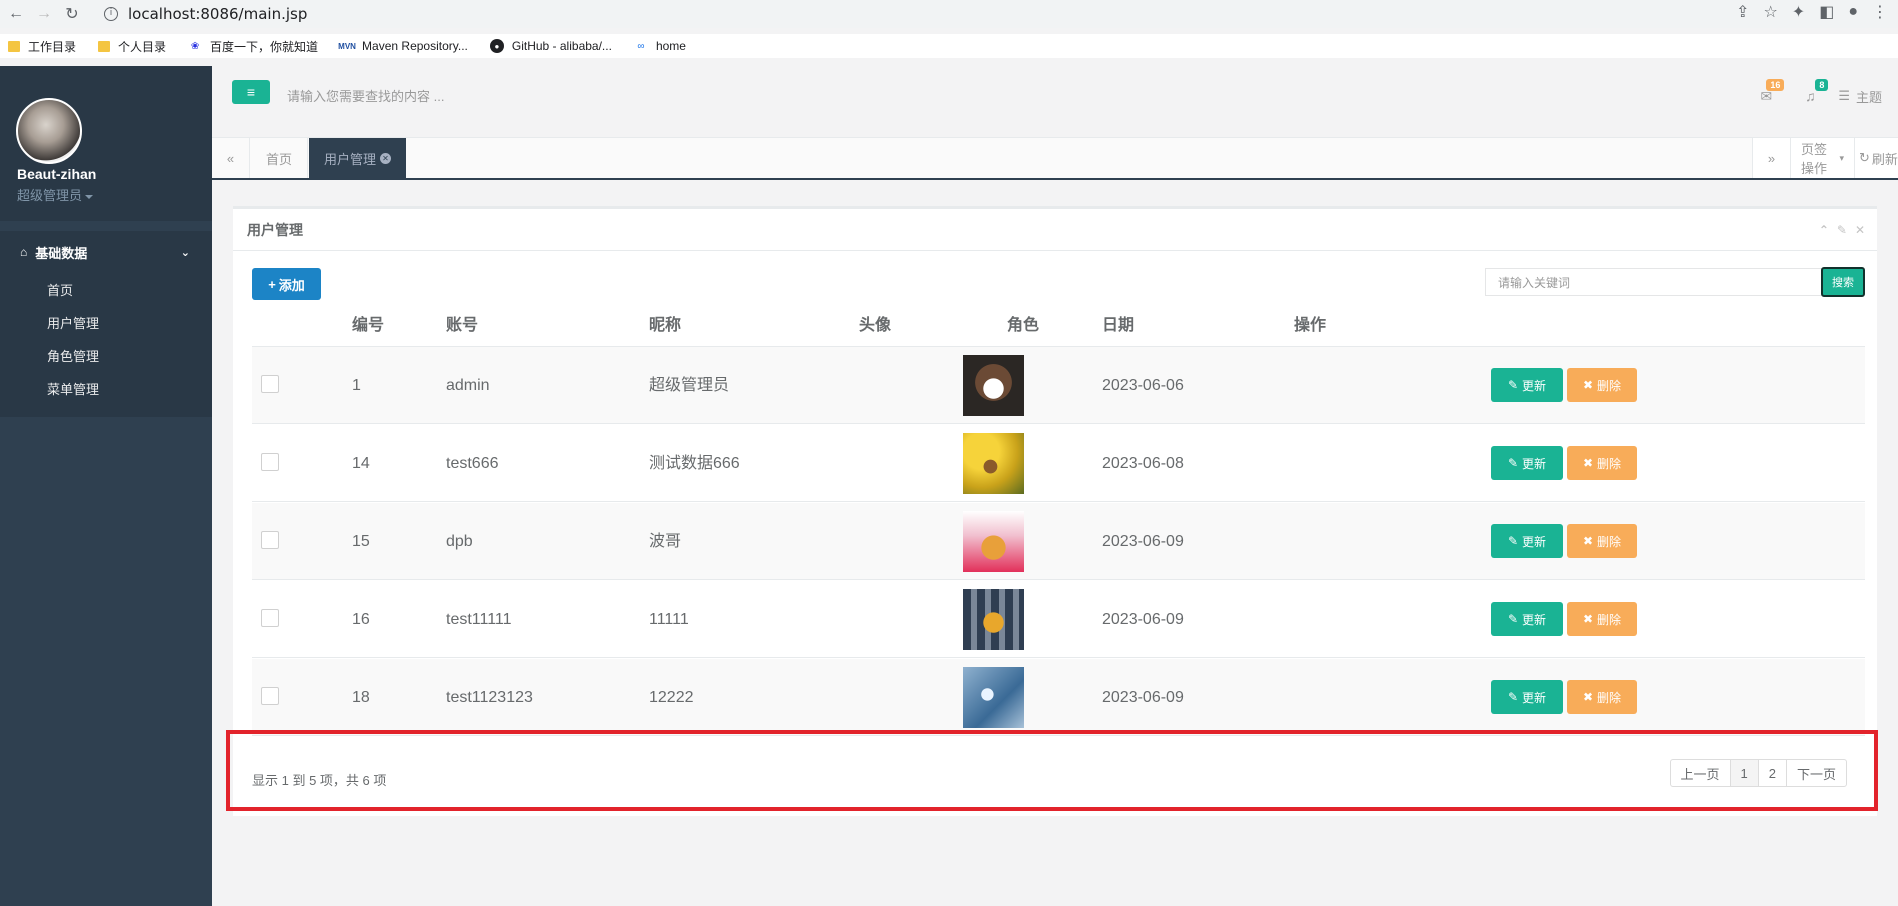  I want to click on cell-id: 1, so click(356, 385).